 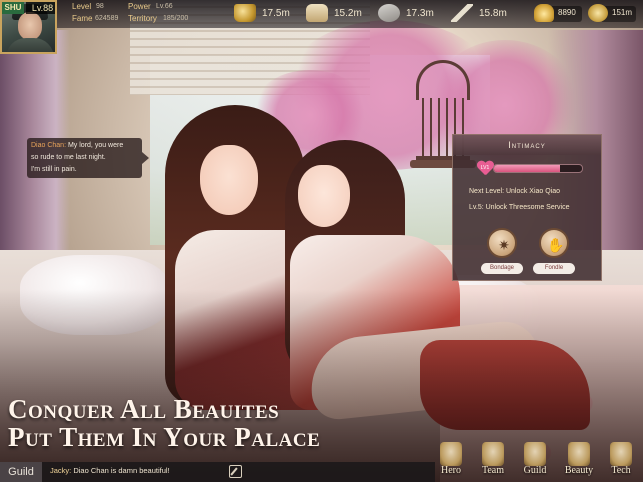 I want to click on player-avatar: SHU Lv.88, so click(x=28, y=27).